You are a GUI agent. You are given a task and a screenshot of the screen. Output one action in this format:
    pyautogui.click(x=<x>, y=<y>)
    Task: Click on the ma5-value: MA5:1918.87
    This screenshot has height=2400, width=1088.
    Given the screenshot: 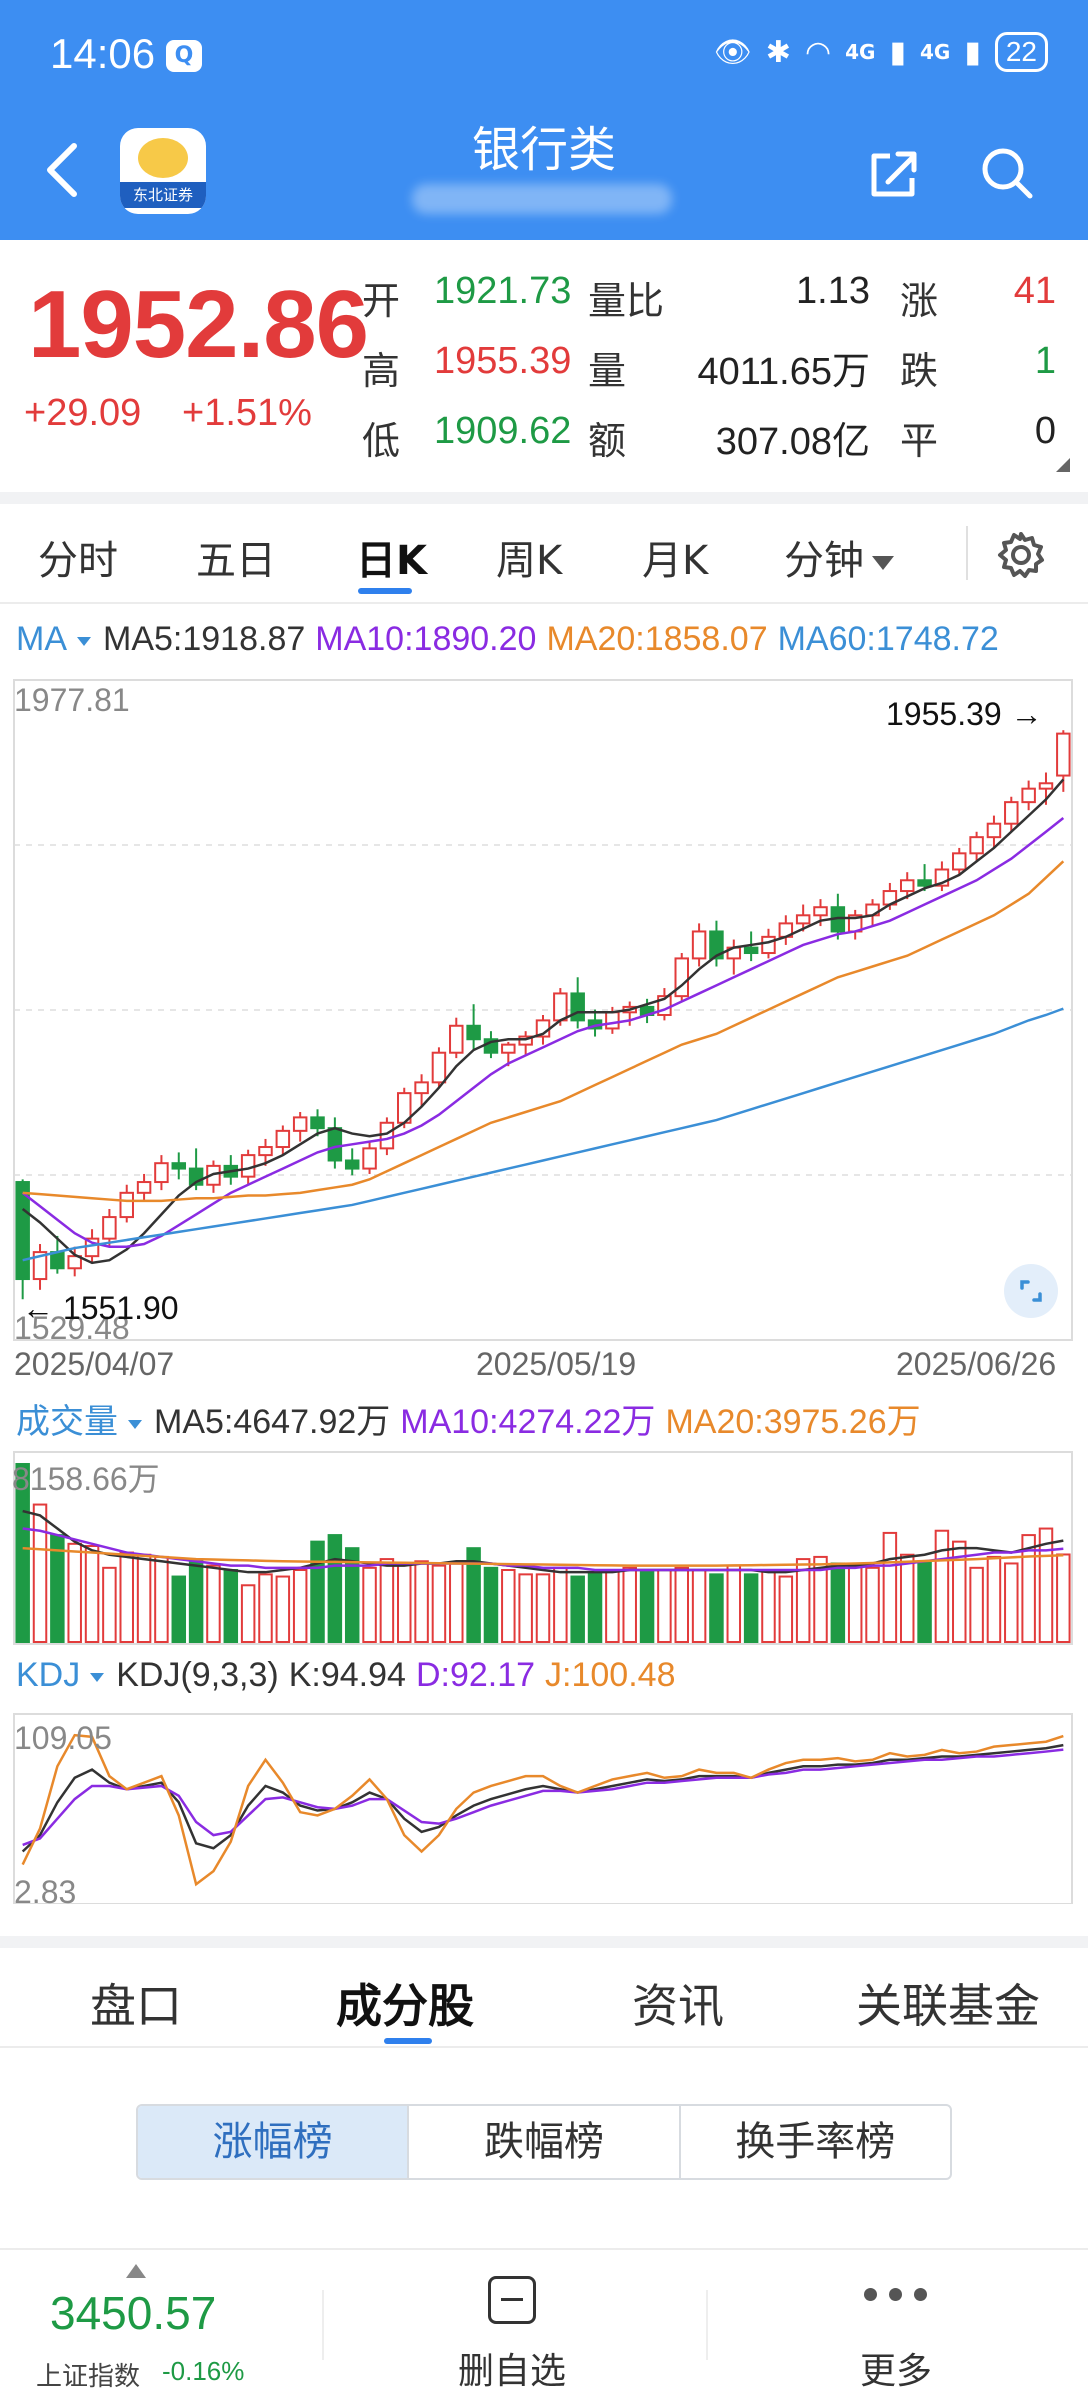 What is the action you would take?
    pyautogui.click(x=204, y=639)
    